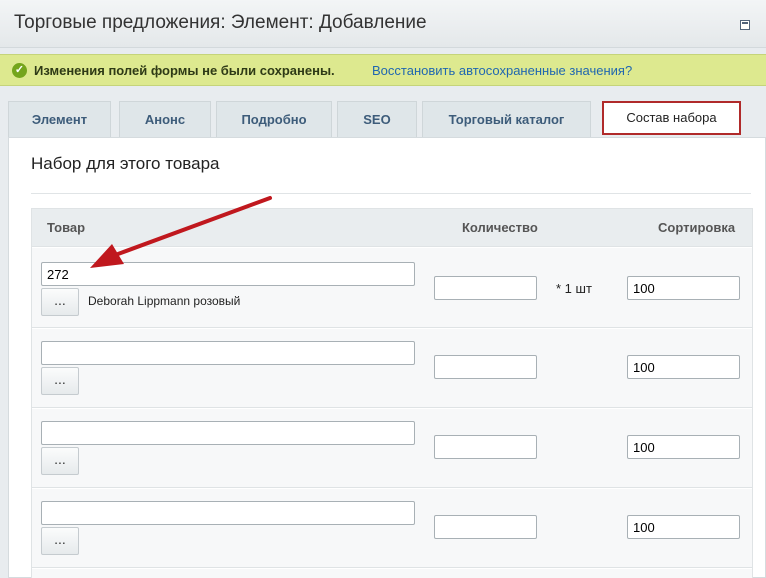  Describe the element at coordinates (19, 70) in the screenshot. I see `check-icon: ✓` at that location.